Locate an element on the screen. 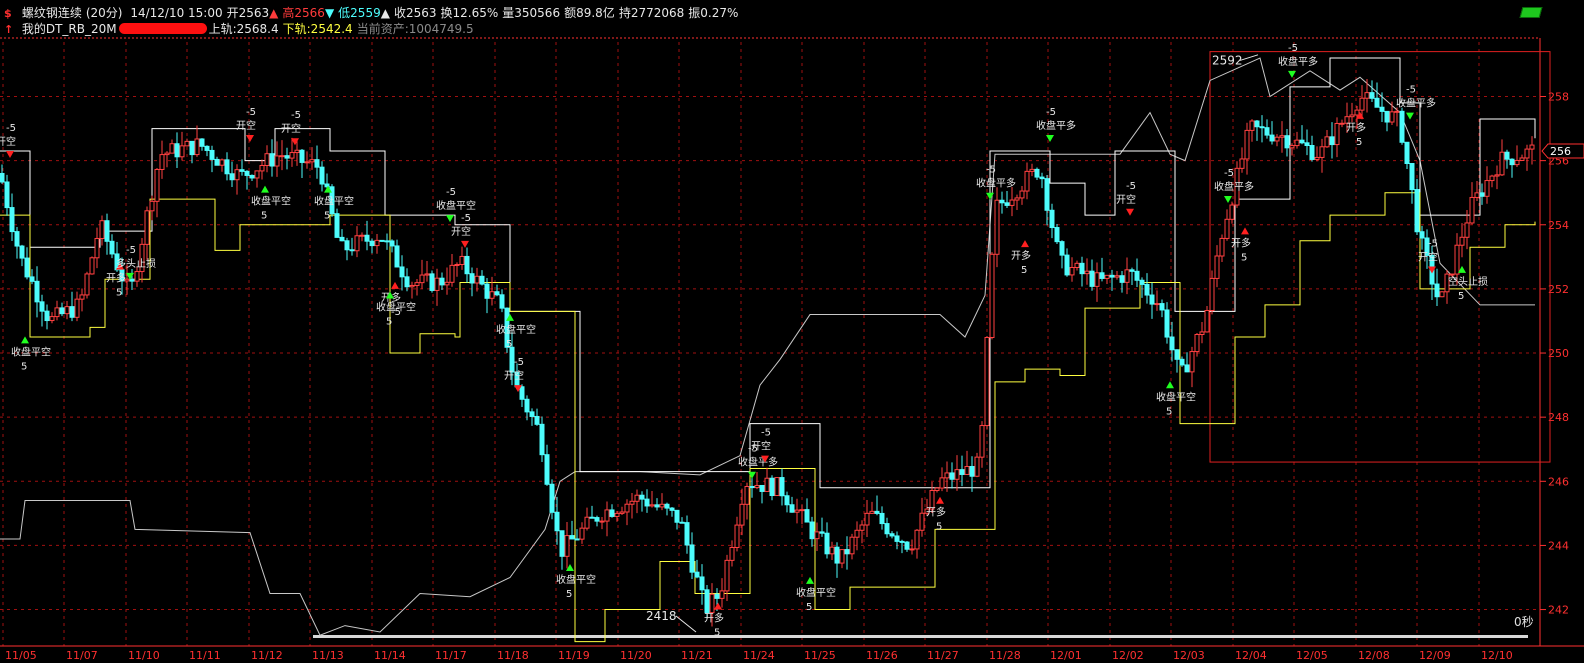 The image size is (1584, 663). signal-down-arrow is located at coordinates (10, 155).